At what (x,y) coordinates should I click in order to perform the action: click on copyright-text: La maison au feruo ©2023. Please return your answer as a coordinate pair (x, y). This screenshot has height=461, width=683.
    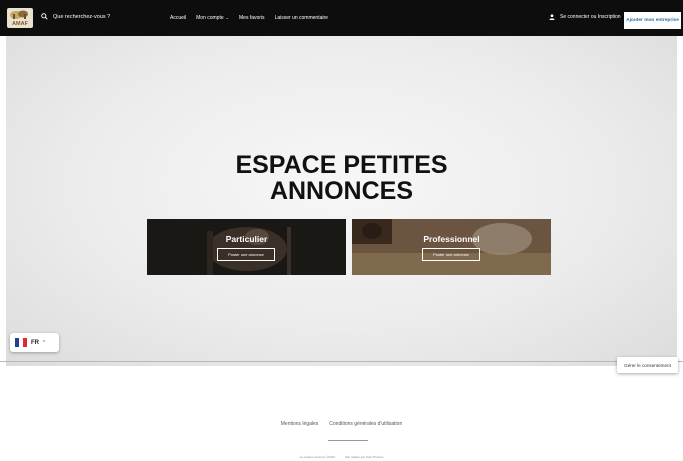
    Looking at the image, I should click on (317, 457).